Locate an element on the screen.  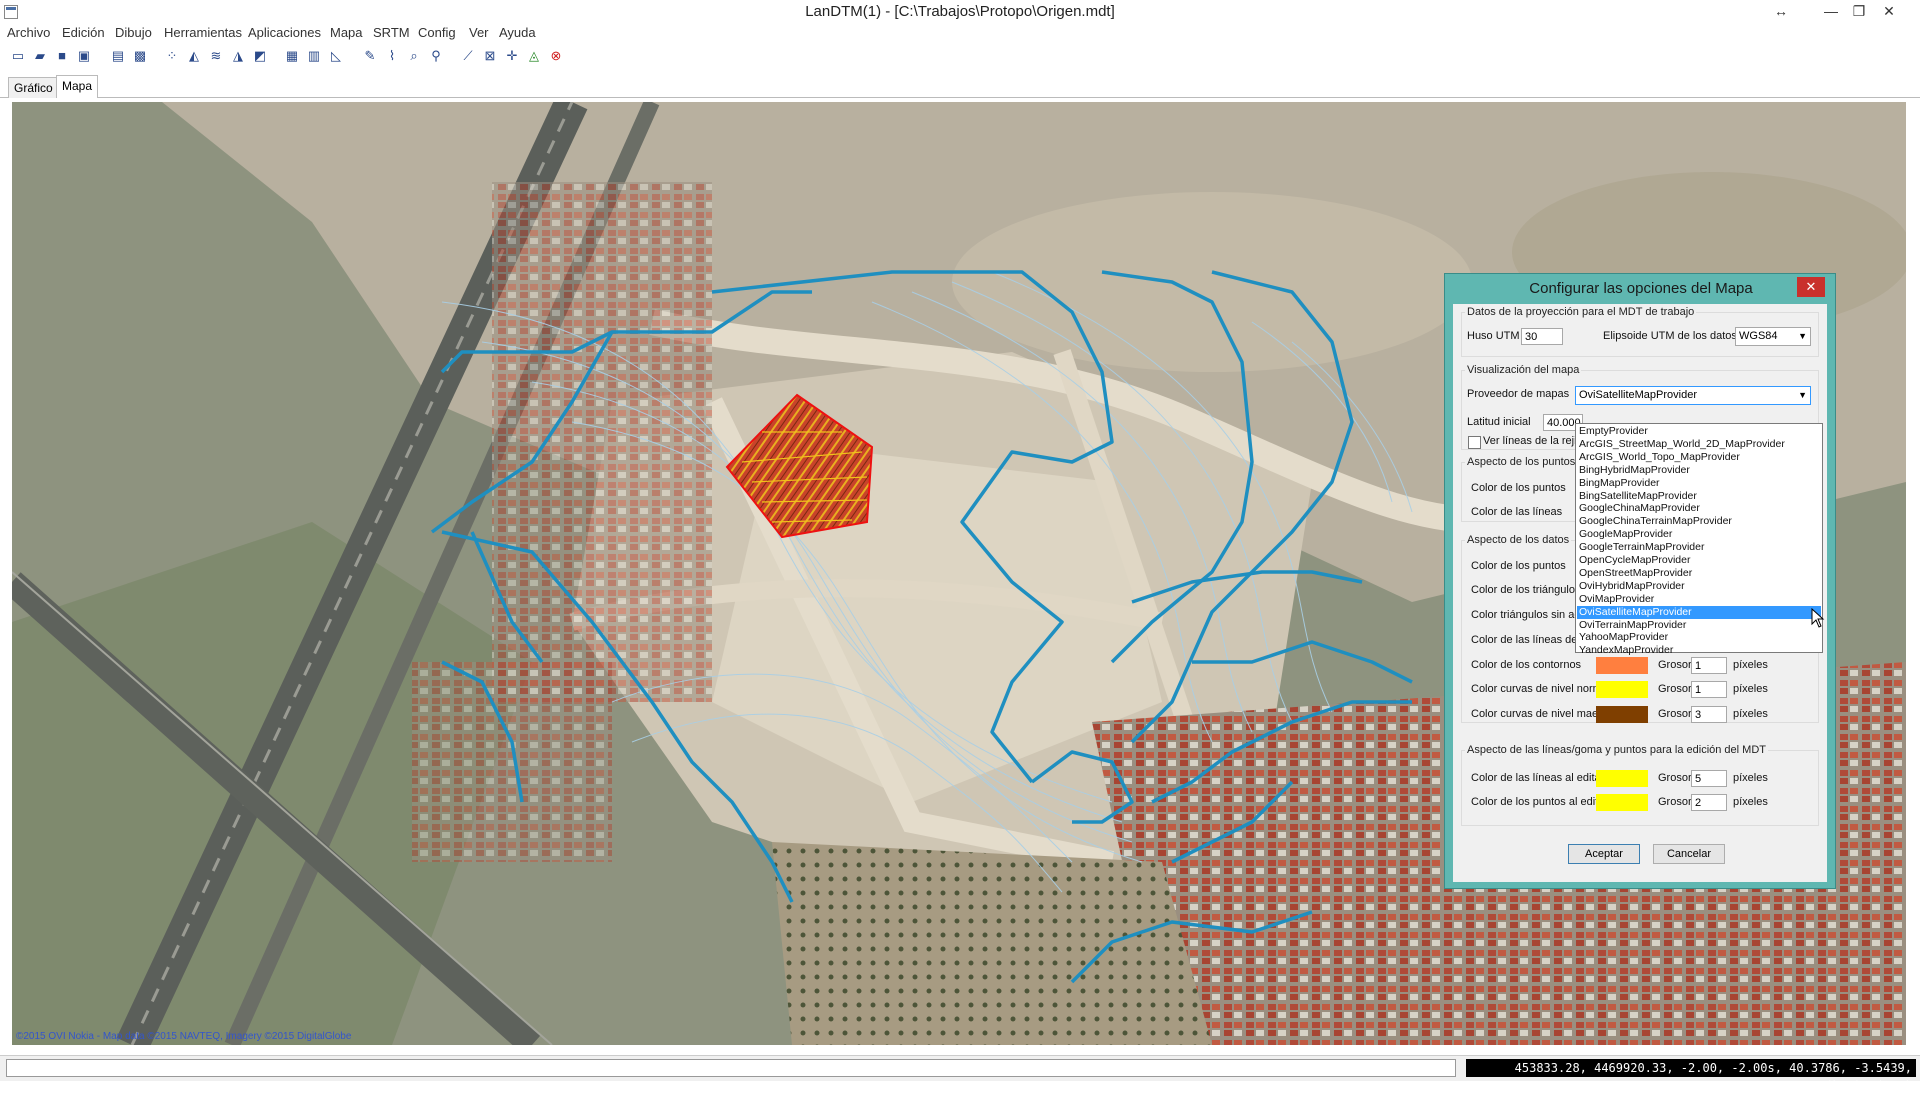
visualization-group-title: Visualización del mapa is located at coordinates (1523, 370).